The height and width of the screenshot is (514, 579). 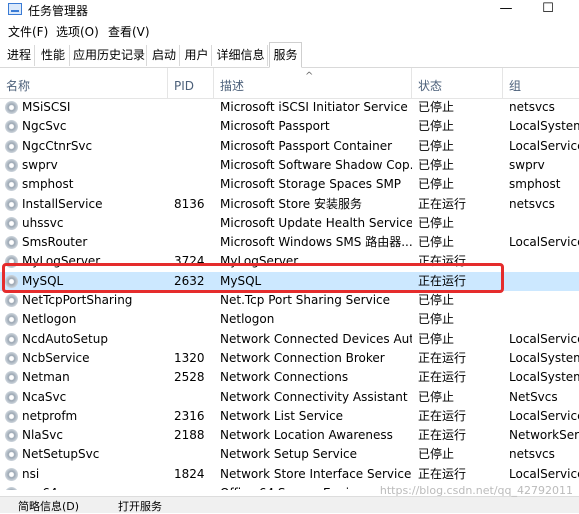 I want to click on tab-services: 服务, so click(x=285, y=55).